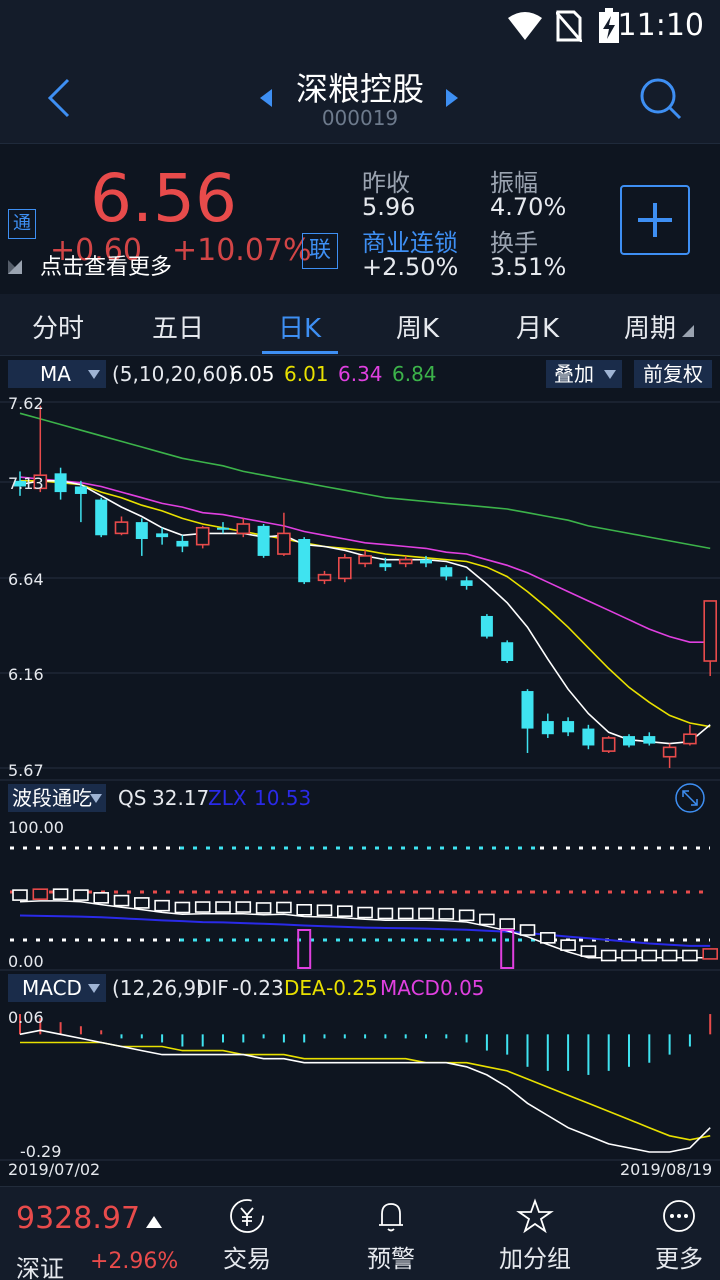  What do you see at coordinates (26, 403) in the screenshot?
I see `price-axis-max: 7.62` at bounding box center [26, 403].